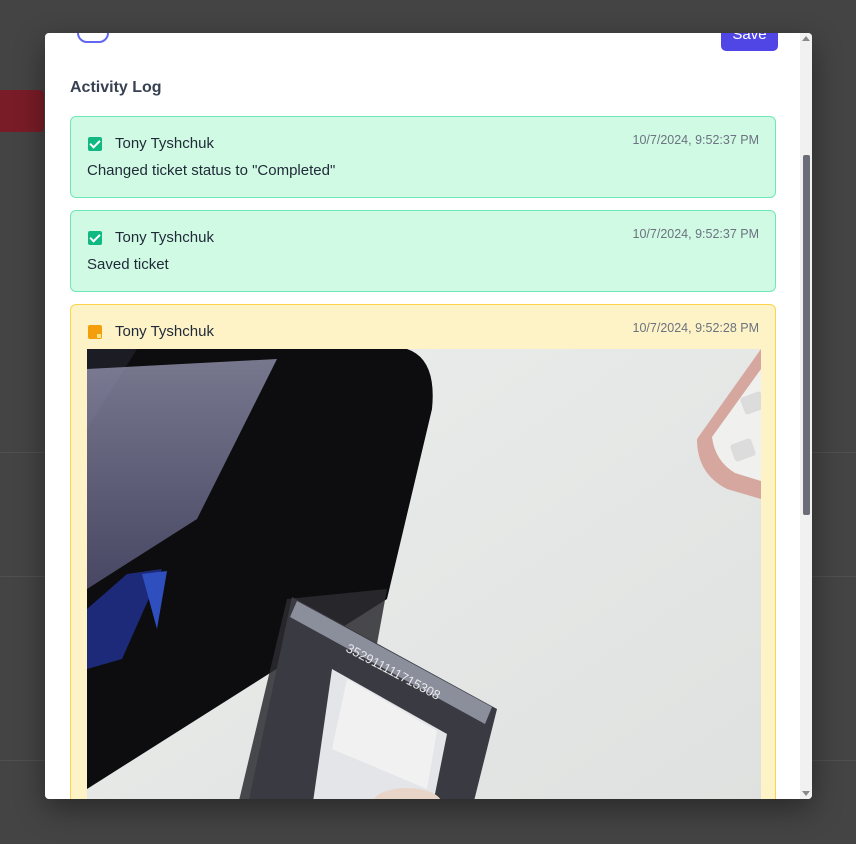  I want to click on scroll-down-arrow-icon, so click(806, 793).